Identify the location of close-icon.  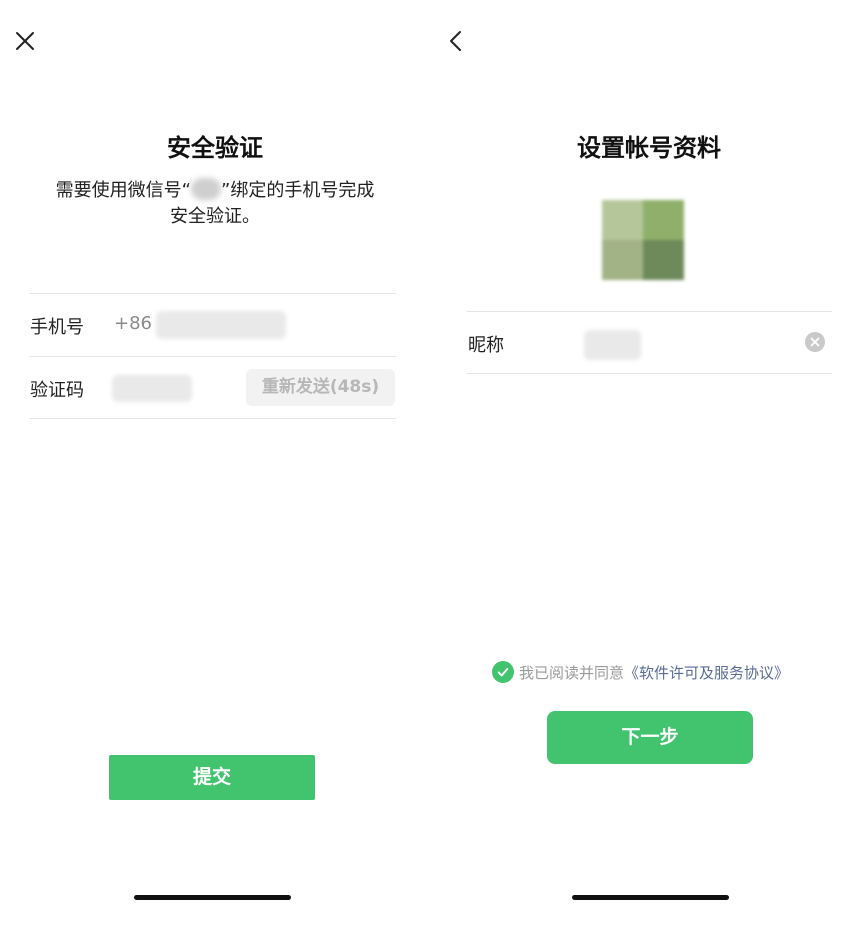
(25, 41).